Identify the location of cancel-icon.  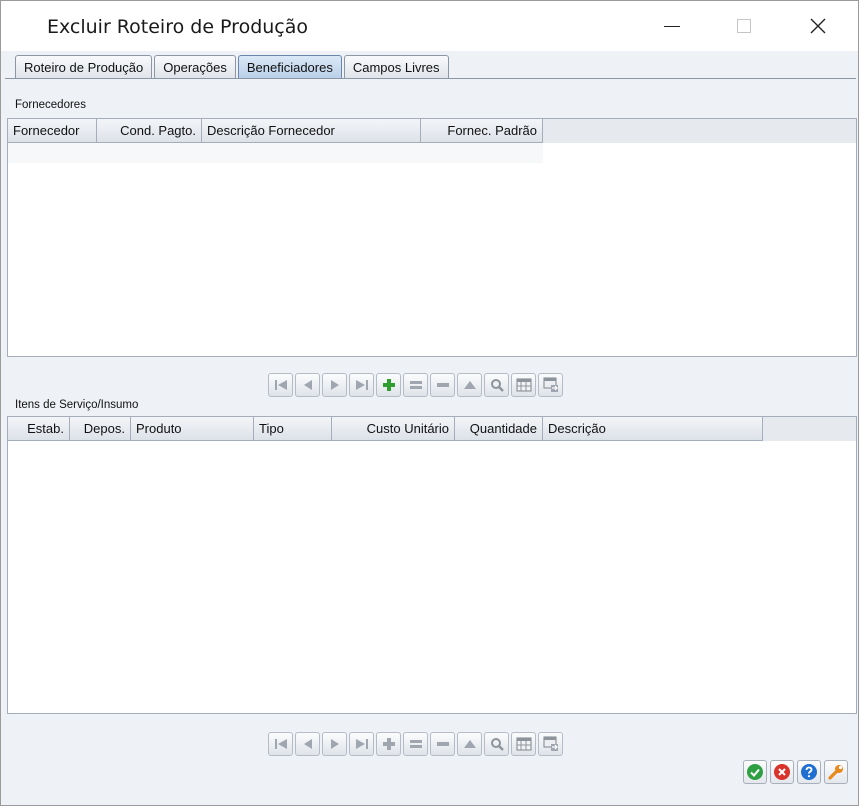
(782, 772).